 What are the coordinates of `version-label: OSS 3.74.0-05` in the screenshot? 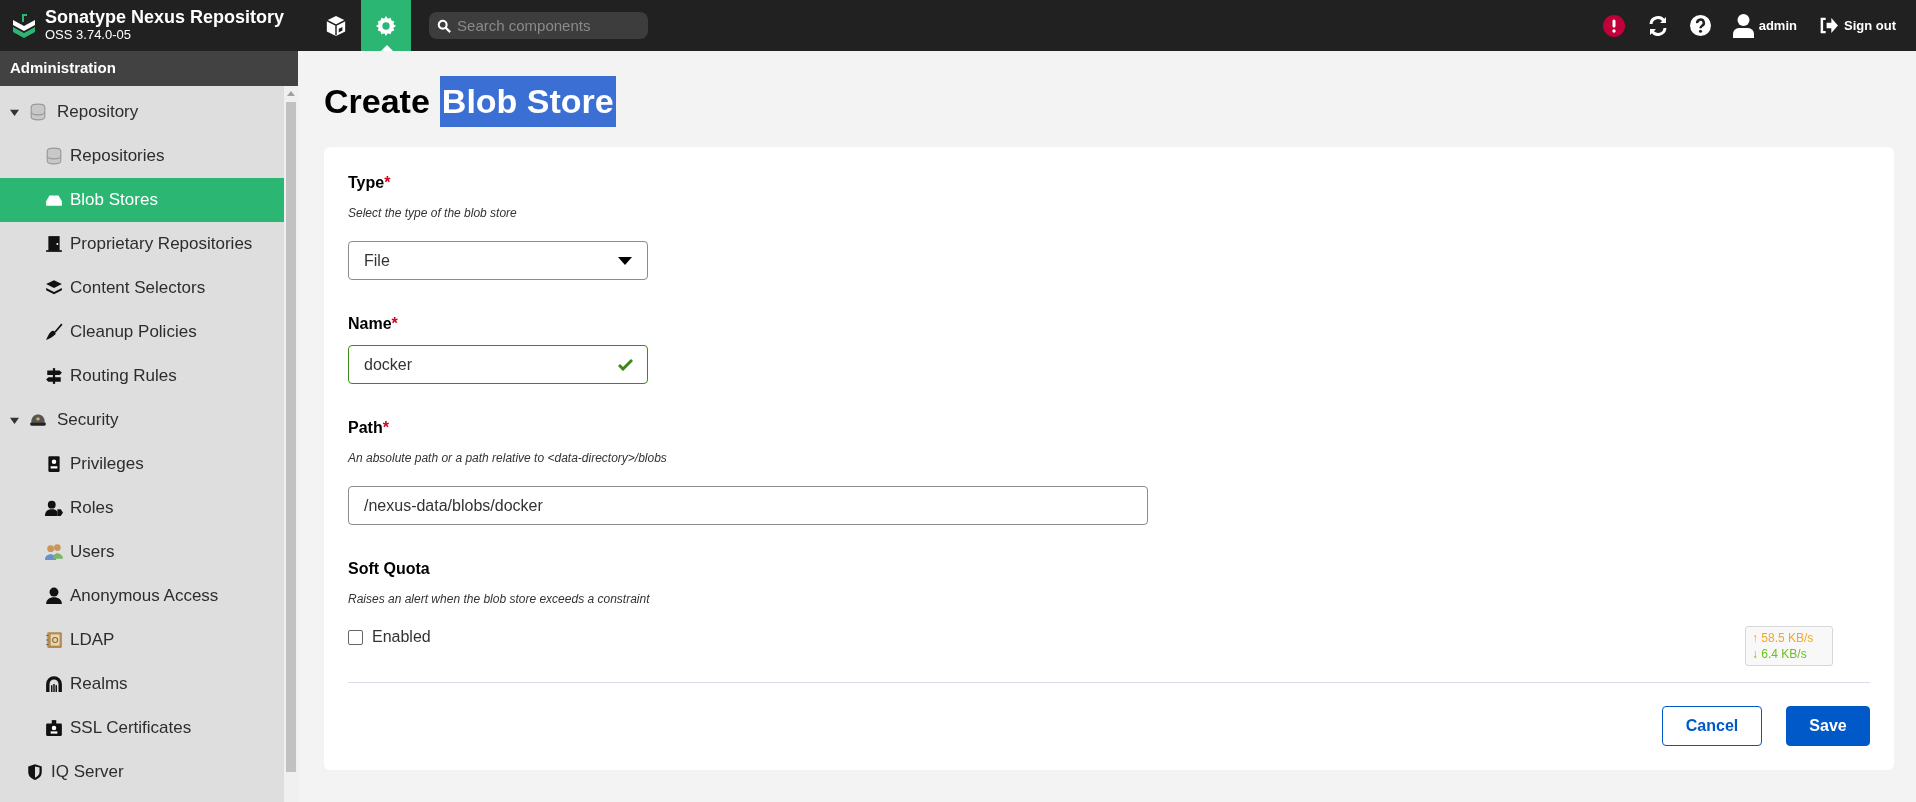 It's located at (88, 34).